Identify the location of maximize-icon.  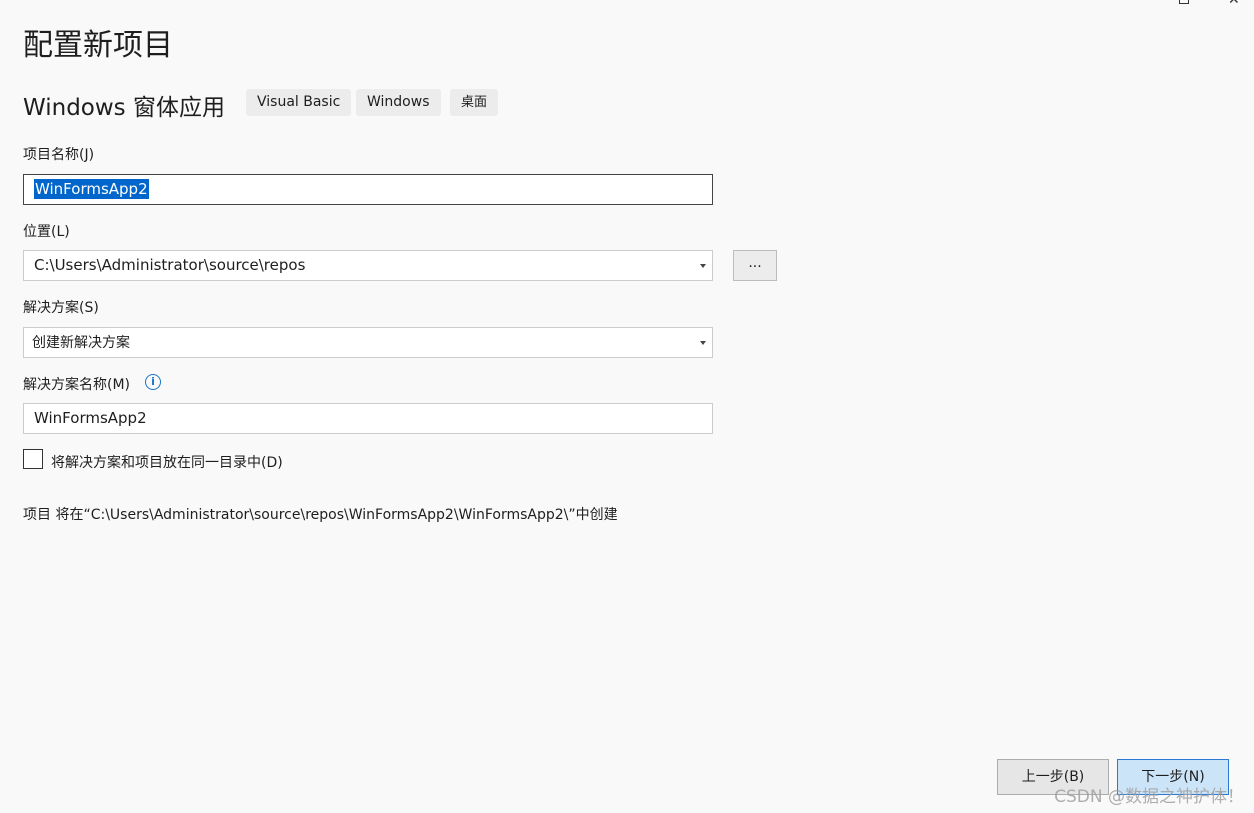
(1185, 3).